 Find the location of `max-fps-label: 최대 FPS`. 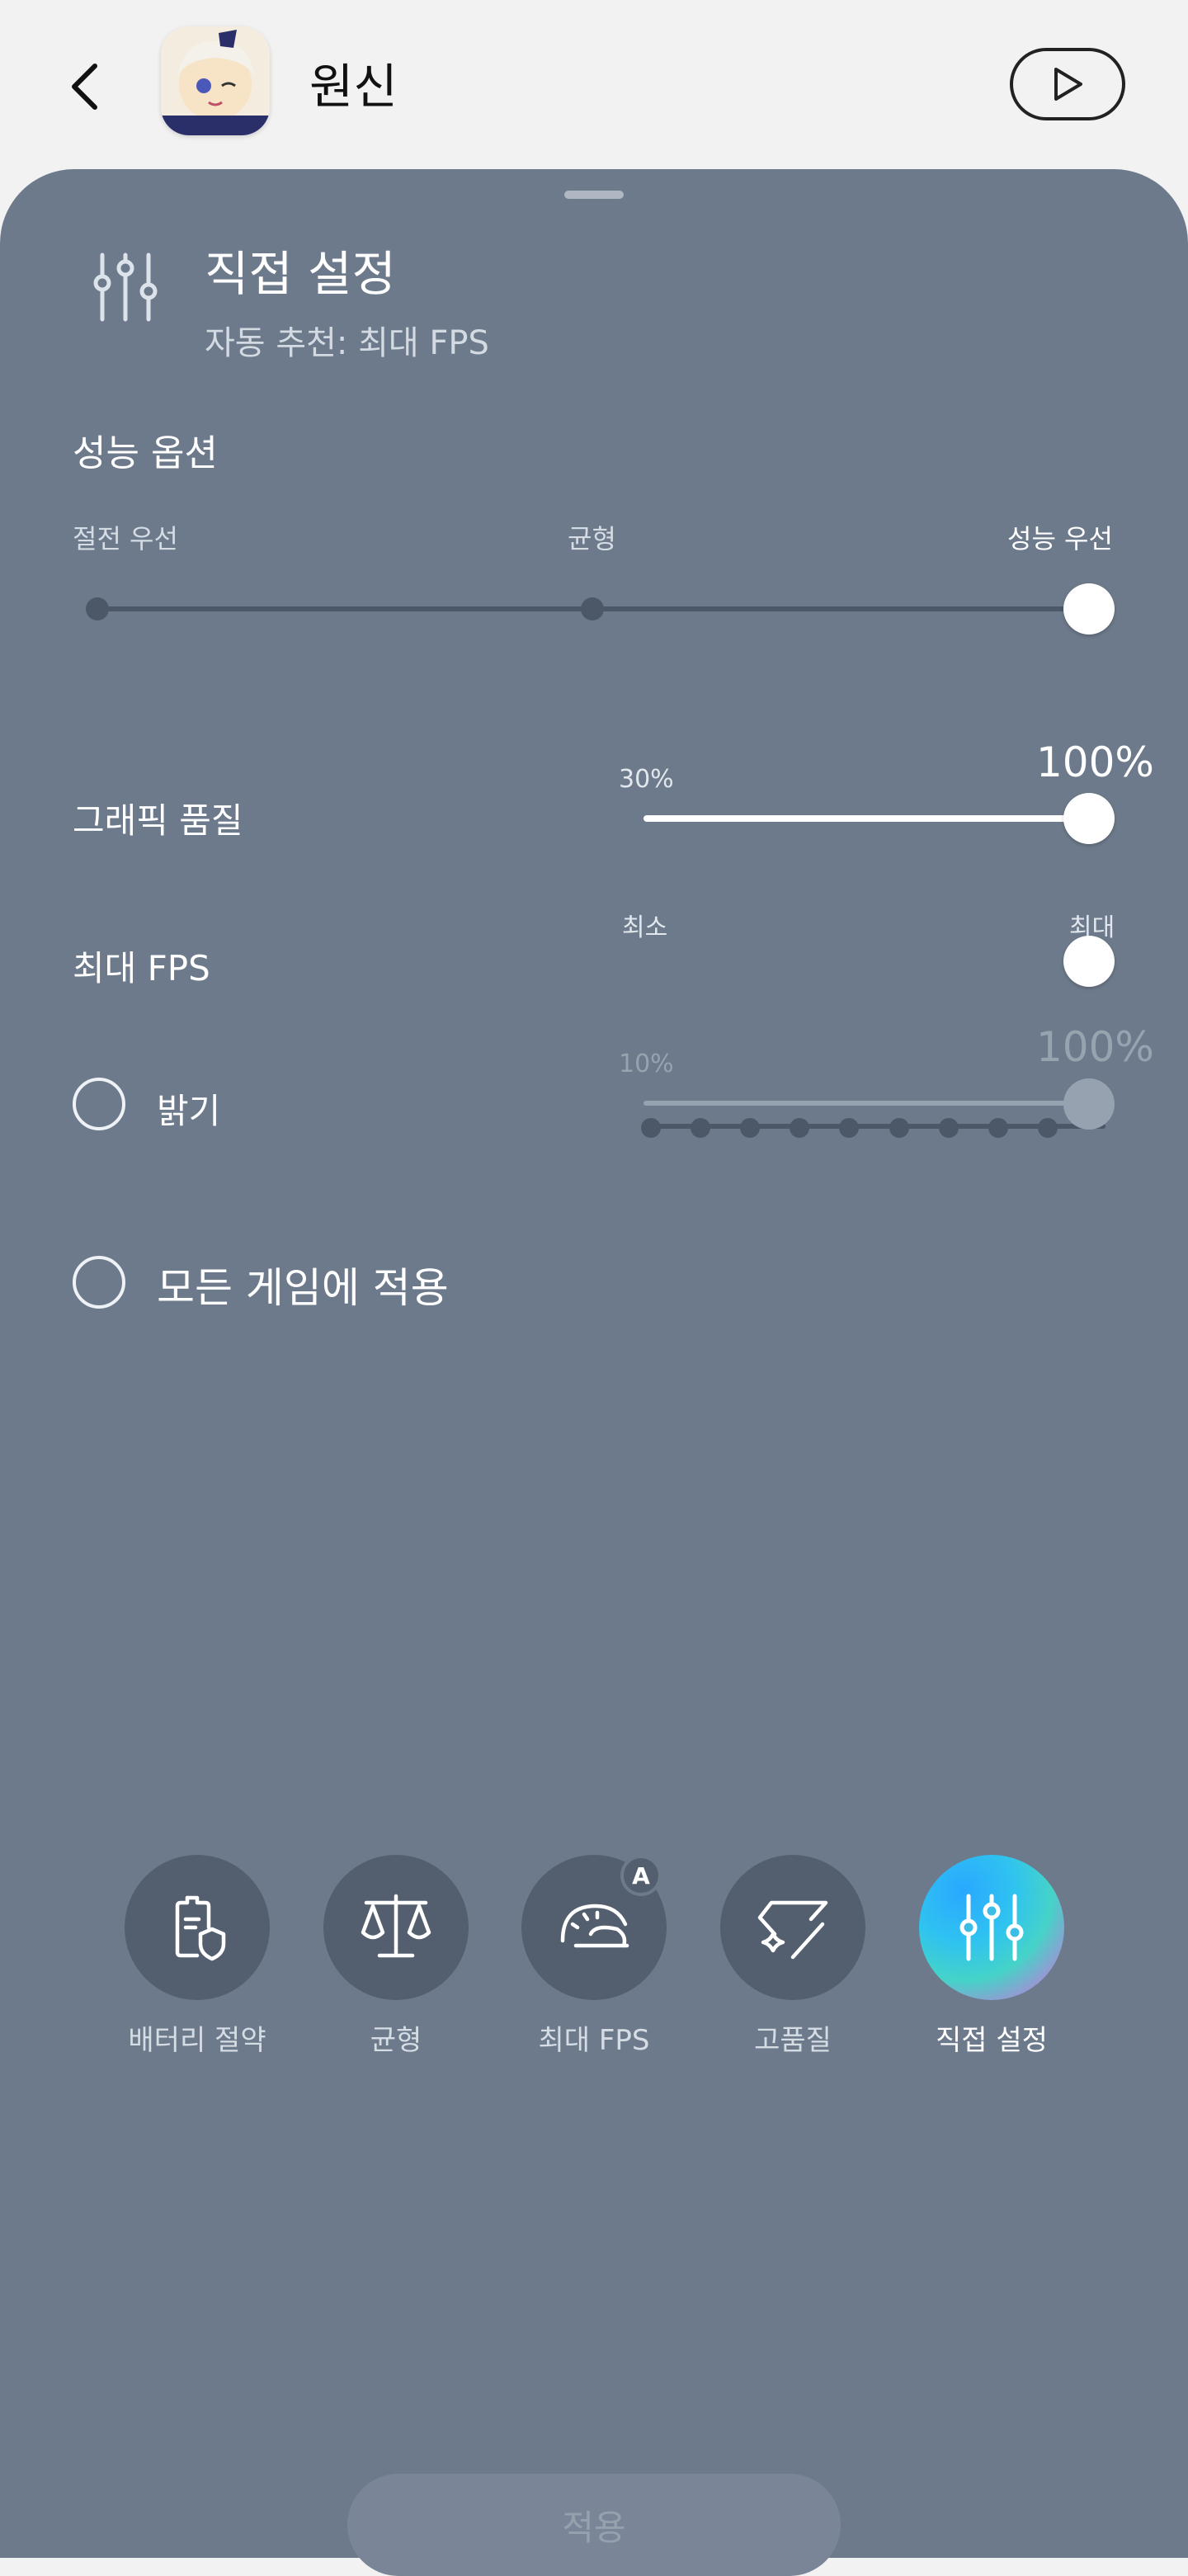

max-fps-label: 최대 FPS is located at coordinates (141, 968).